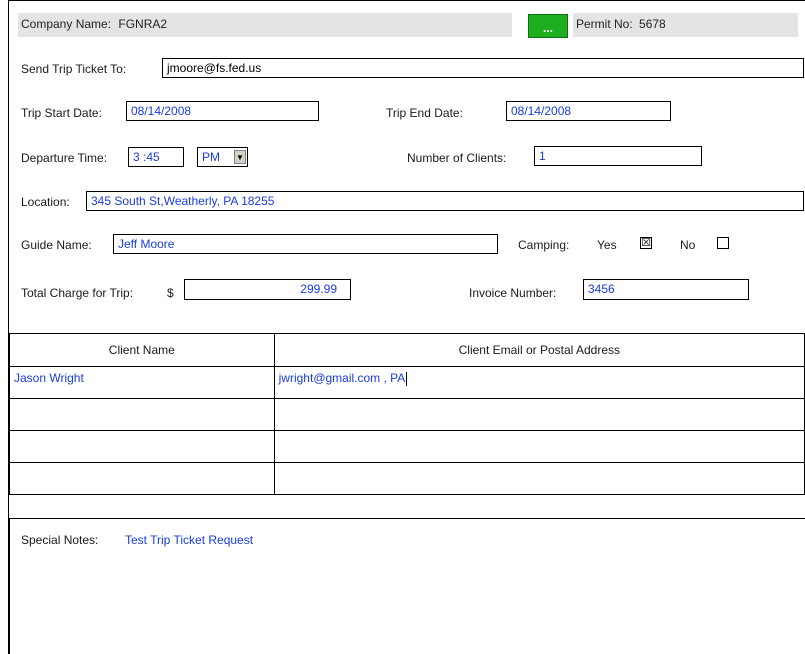  Describe the element at coordinates (265, 25) in the screenshot. I see `company-name-bar: Company Name: FGNRA2` at that location.